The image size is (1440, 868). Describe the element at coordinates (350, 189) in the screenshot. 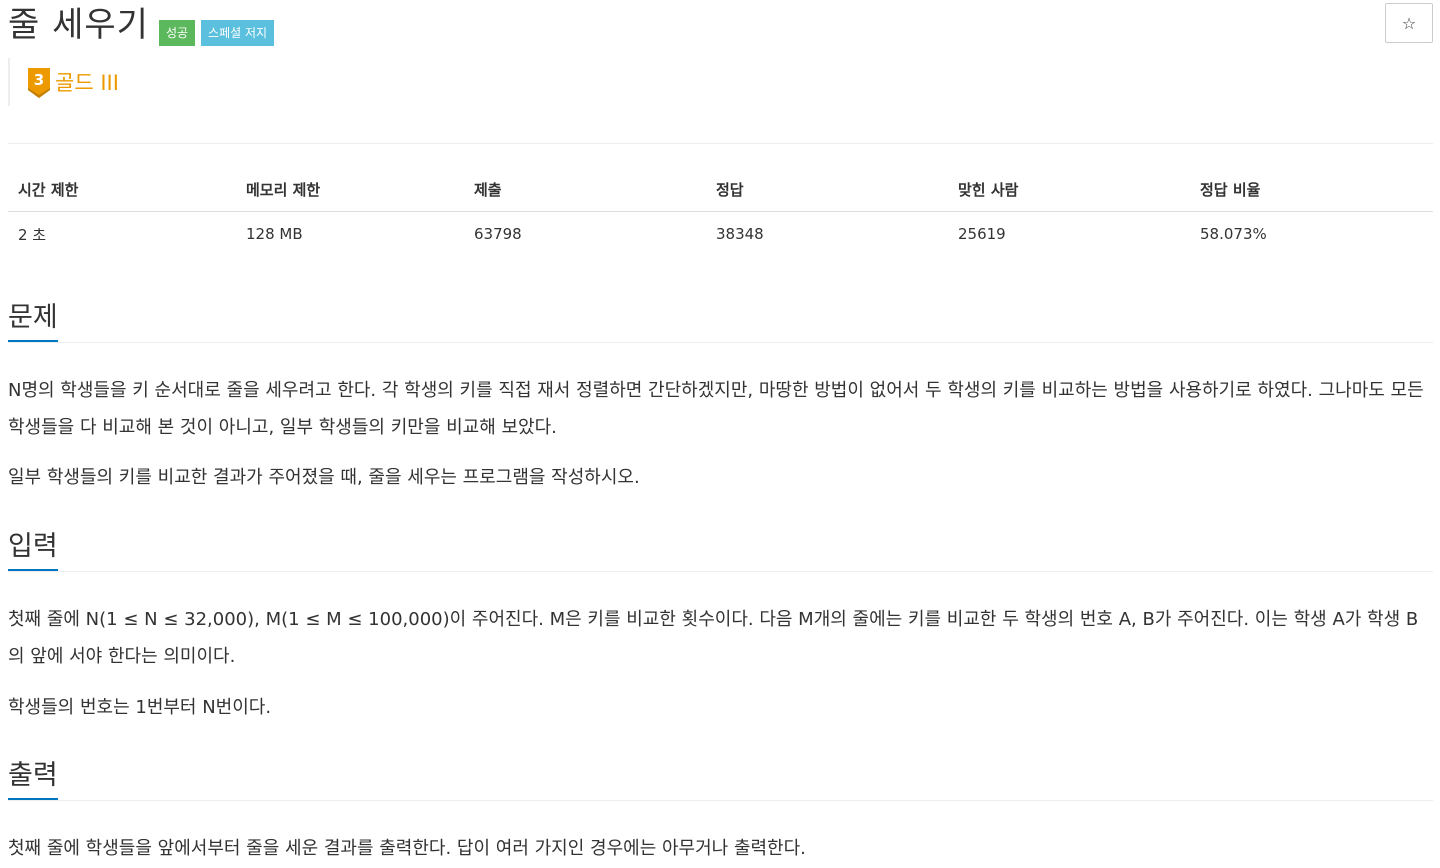

I see `header-memory-limit: 메모리 제한` at that location.